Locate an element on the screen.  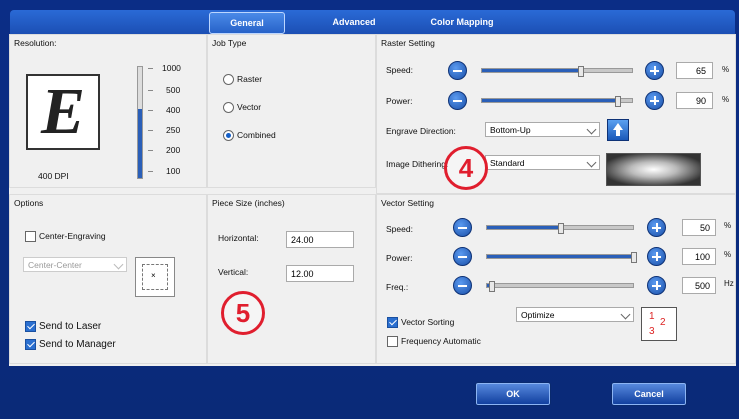
vector-sorting-label: Vector Sorting is located at coordinates (428, 322).